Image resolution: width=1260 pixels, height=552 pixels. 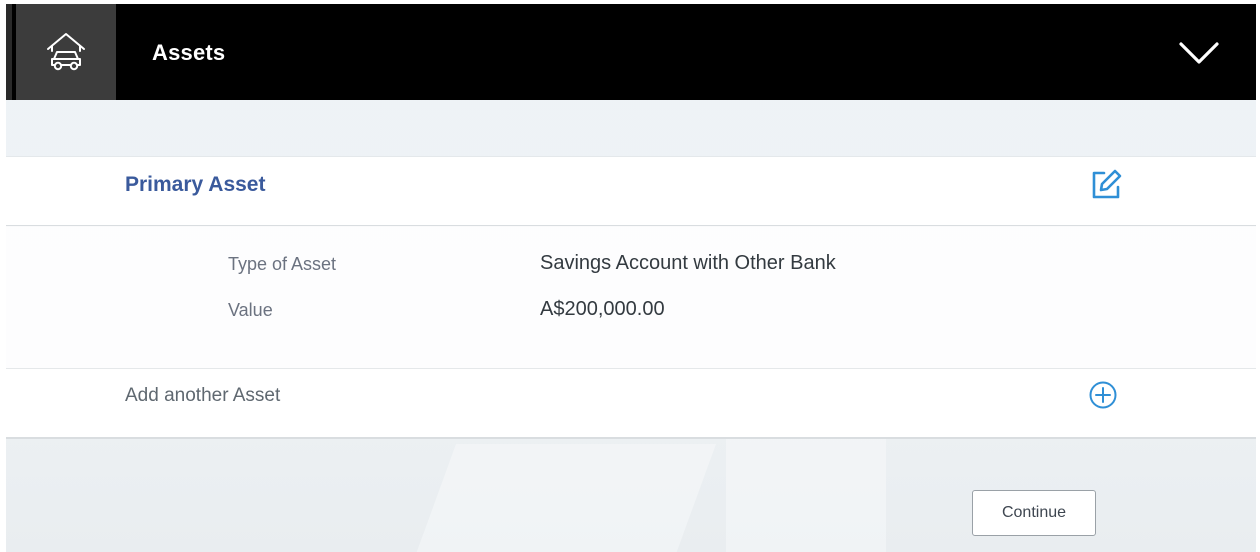 I want to click on header-icon-box, so click(x=66, y=52).